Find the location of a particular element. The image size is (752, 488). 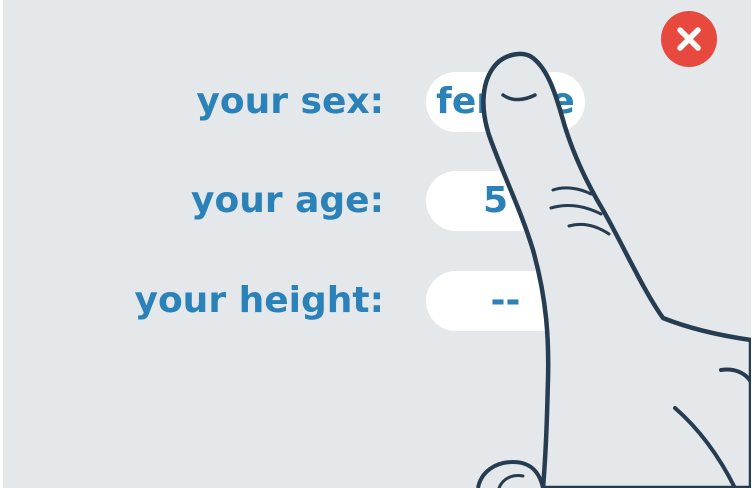

close-button is located at coordinates (689, 39).